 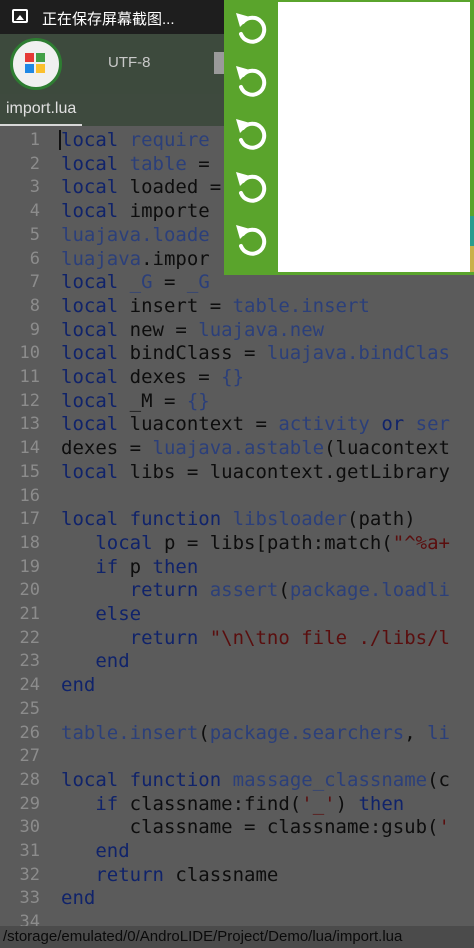 I want to click on code-text: end, so click(x=95, y=662).